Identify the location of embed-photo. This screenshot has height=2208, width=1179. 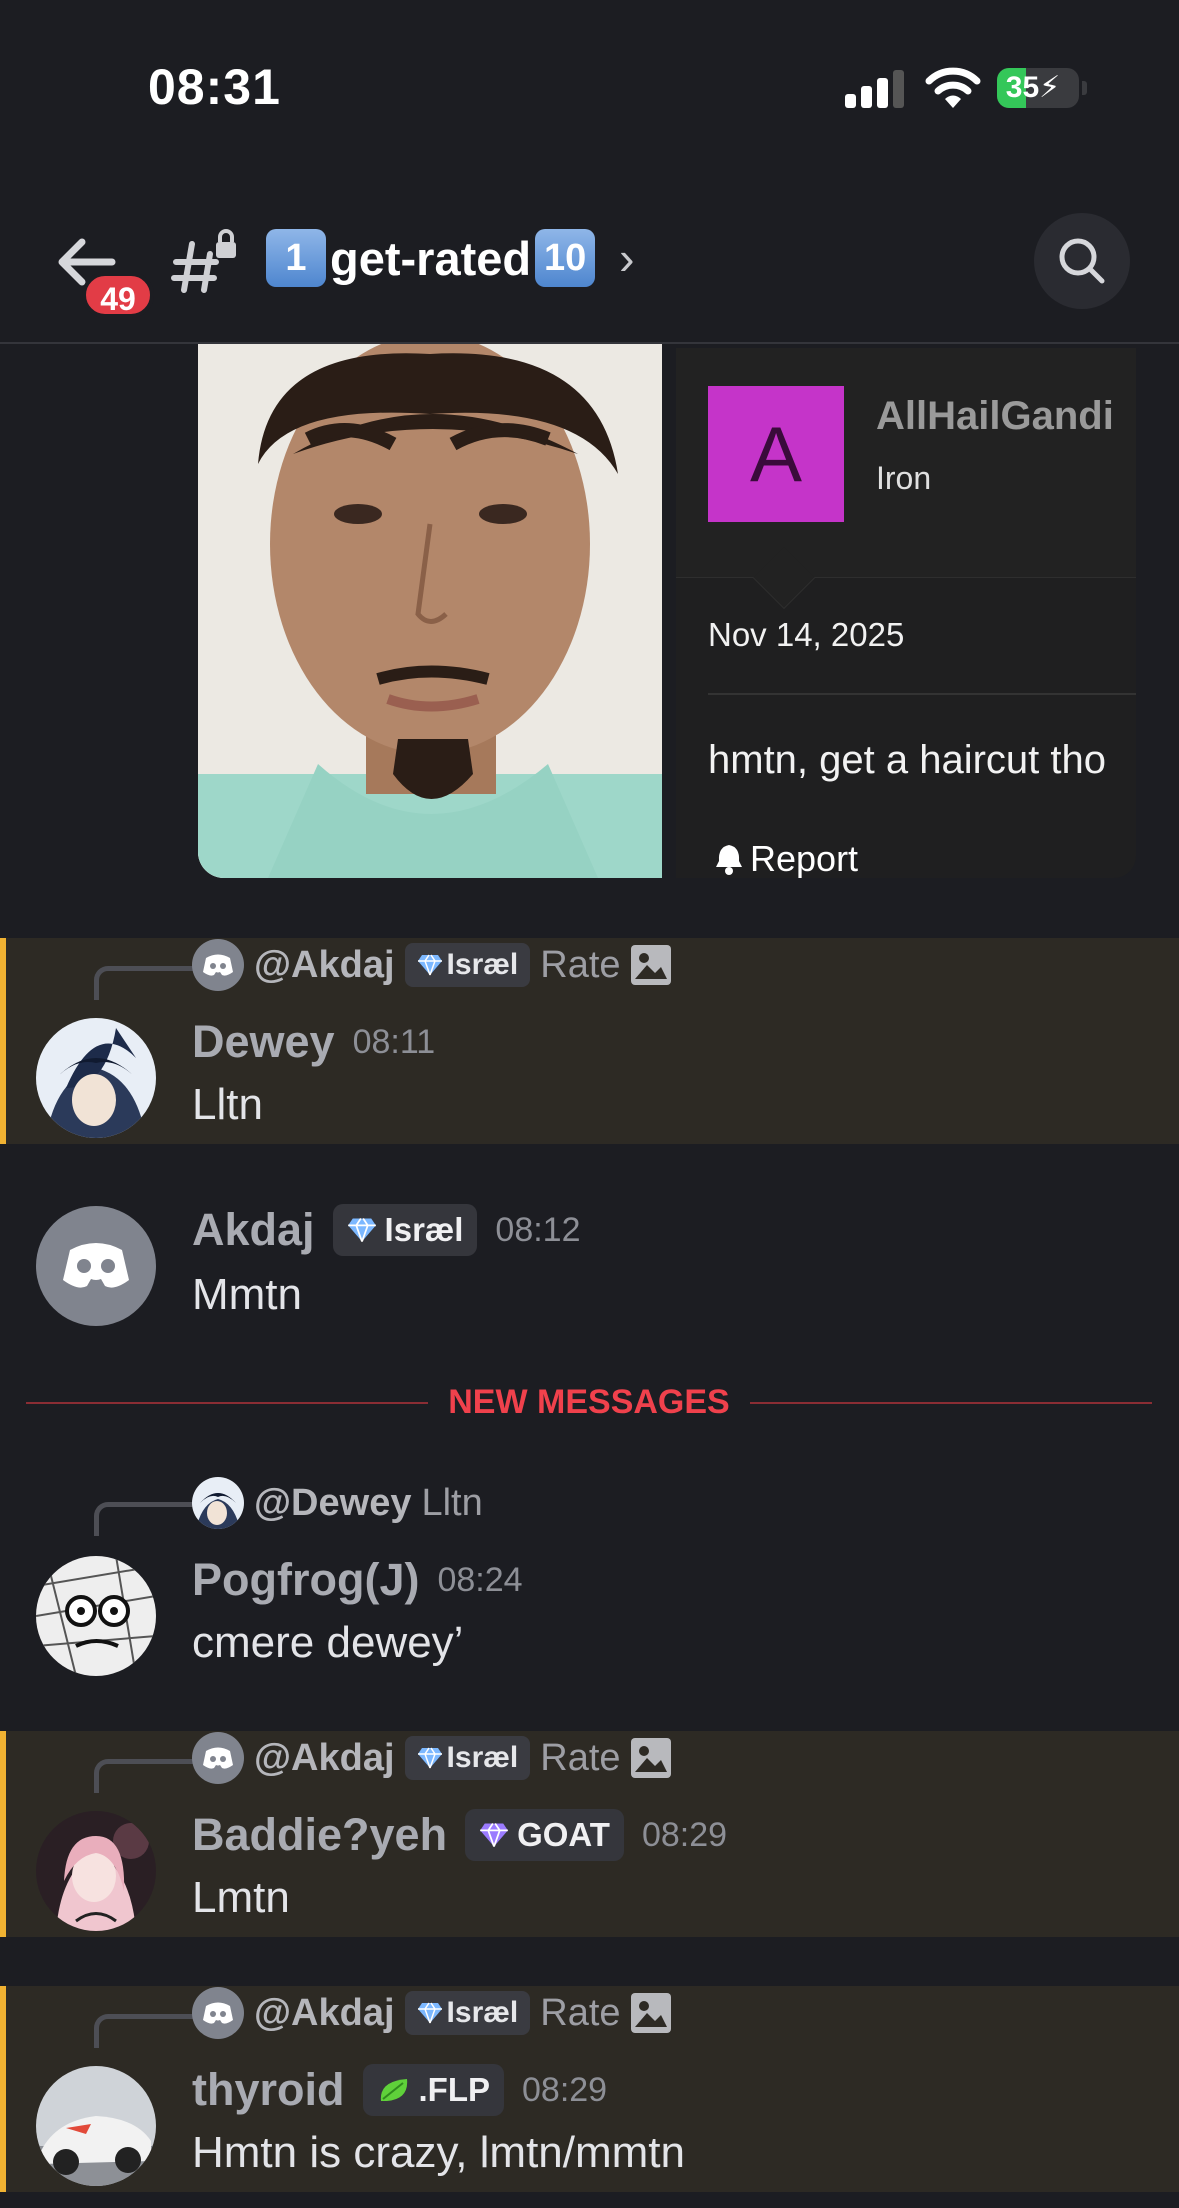
(430, 611).